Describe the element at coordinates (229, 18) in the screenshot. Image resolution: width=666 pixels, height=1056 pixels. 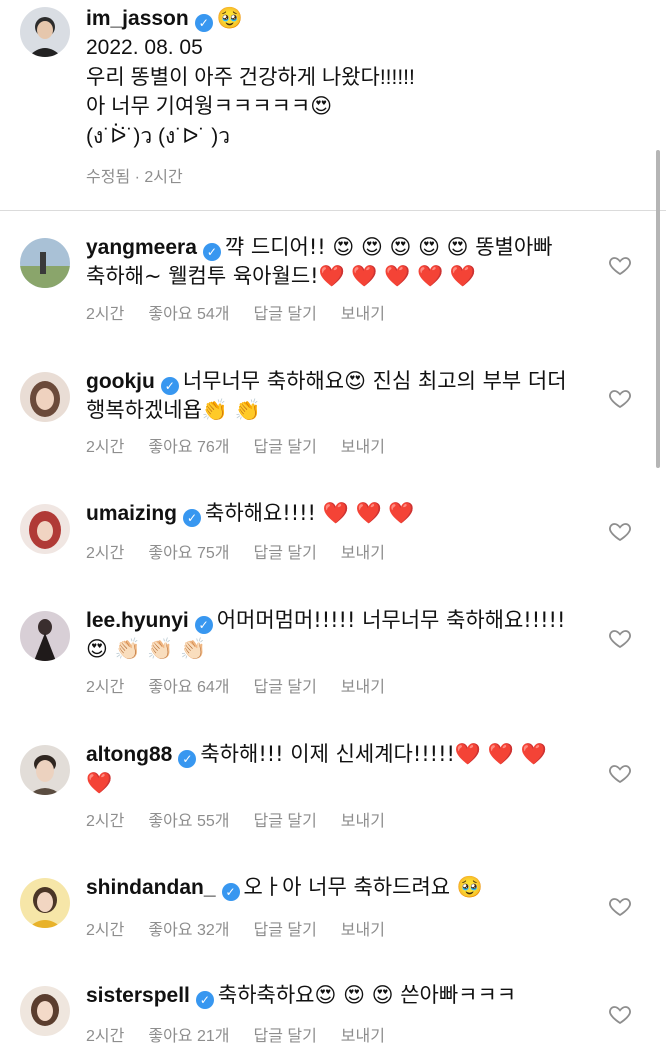
I see `caption-emoji: 🥹` at that location.